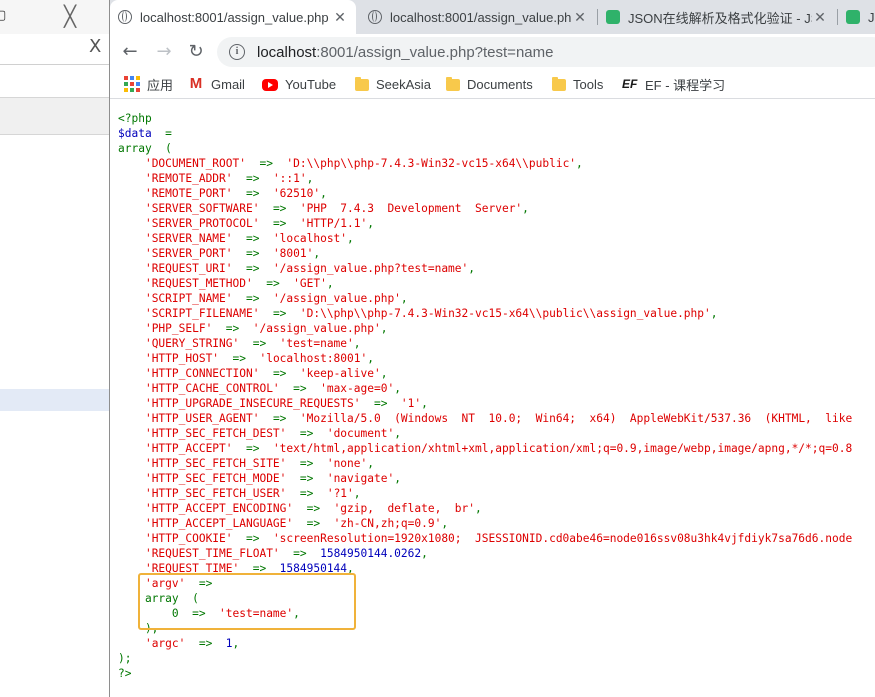  What do you see at coordinates (485, 193) in the screenshot?
I see `code-line: 'REMOTE_PORT' => '62510',` at bounding box center [485, 193].